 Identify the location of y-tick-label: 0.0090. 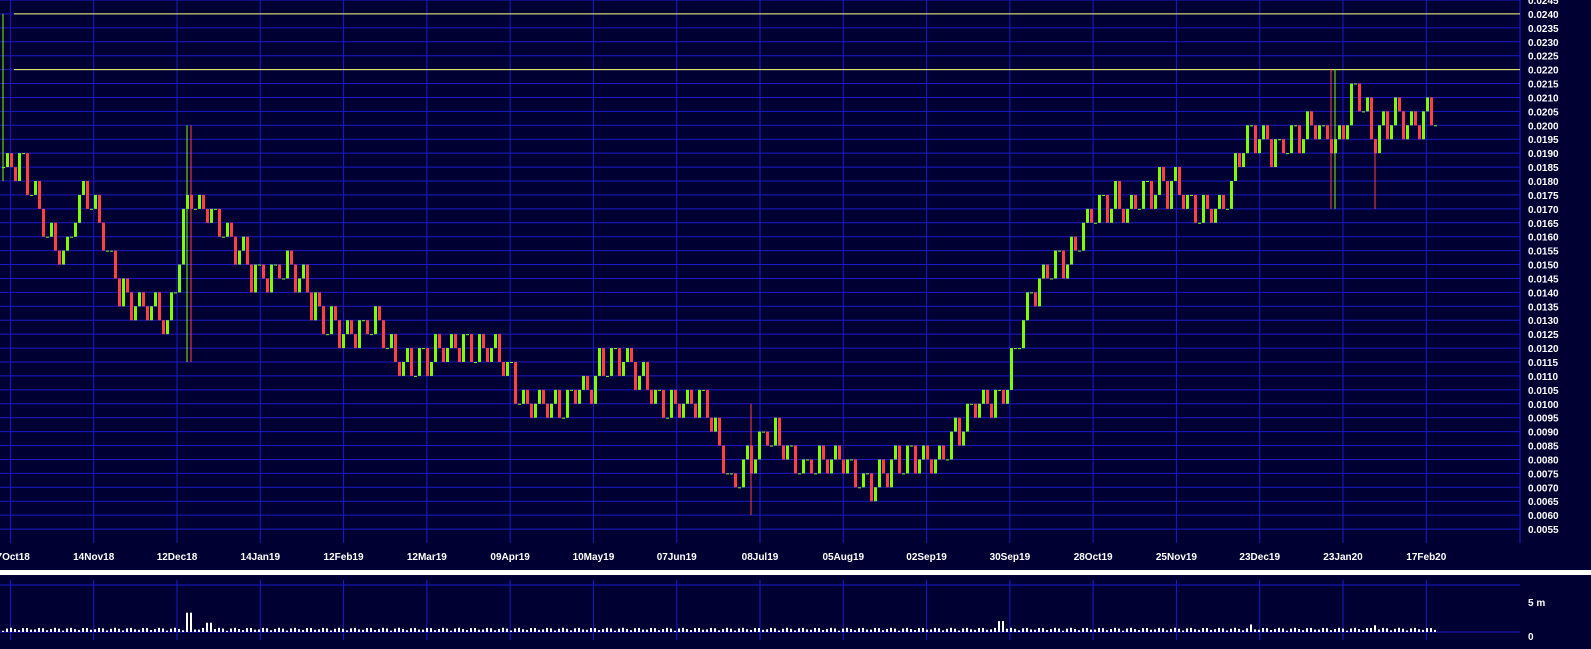
(1543, 433).